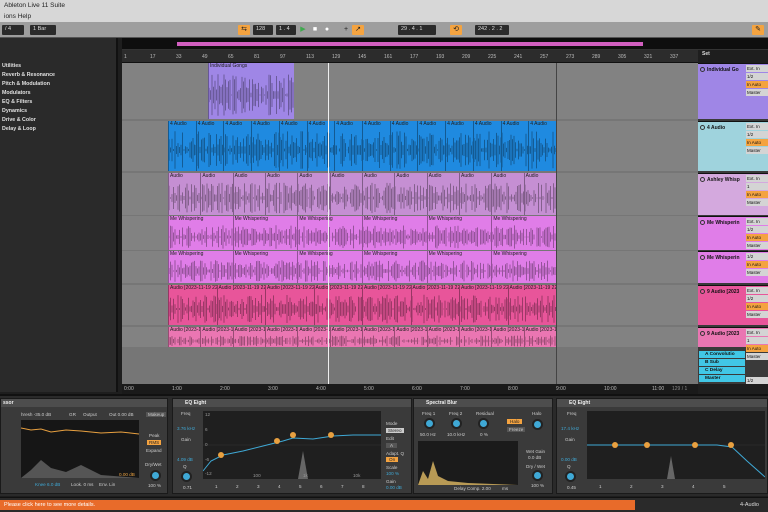 The height and width of the screenshot is (512, 768). What do you see at coordinates (722, 180) in the screenshot?
I see `track-name: Ashley Whisp` at bounding box center [722, 180].